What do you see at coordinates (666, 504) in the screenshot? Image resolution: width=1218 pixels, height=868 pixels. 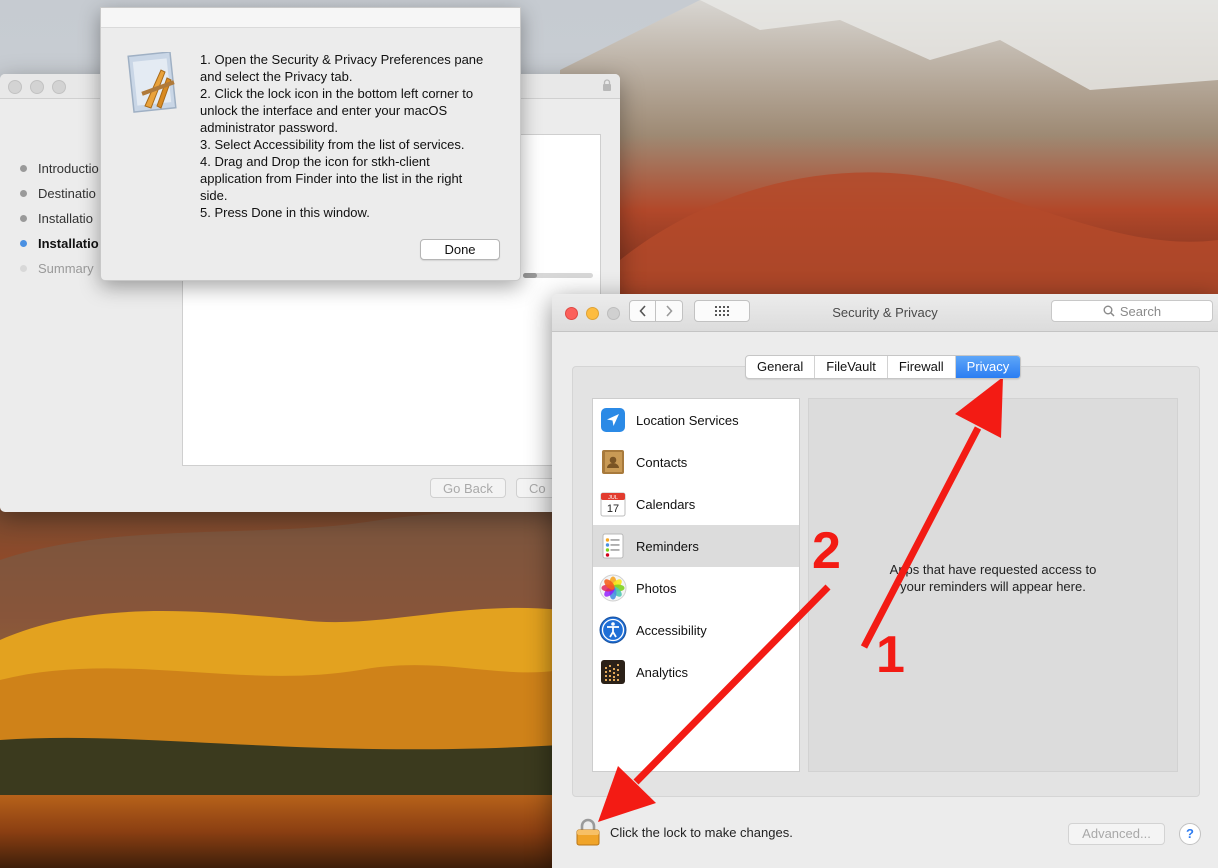 I see `service-label: Calendars` at bounding box center [666, 504].